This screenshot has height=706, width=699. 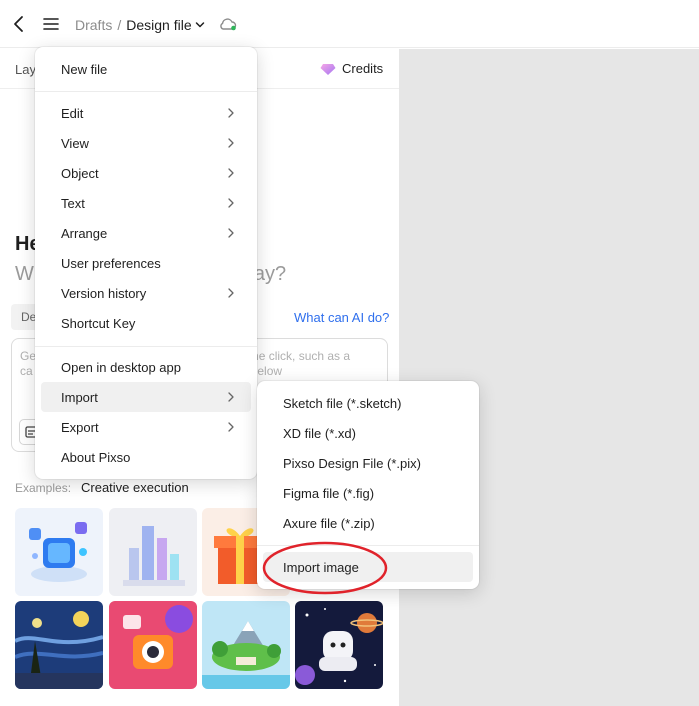 What do you see at coordinates (321, 567) in the screenshot?
I see `submenu-item-label: Import image` at bounding box center [321, 567].